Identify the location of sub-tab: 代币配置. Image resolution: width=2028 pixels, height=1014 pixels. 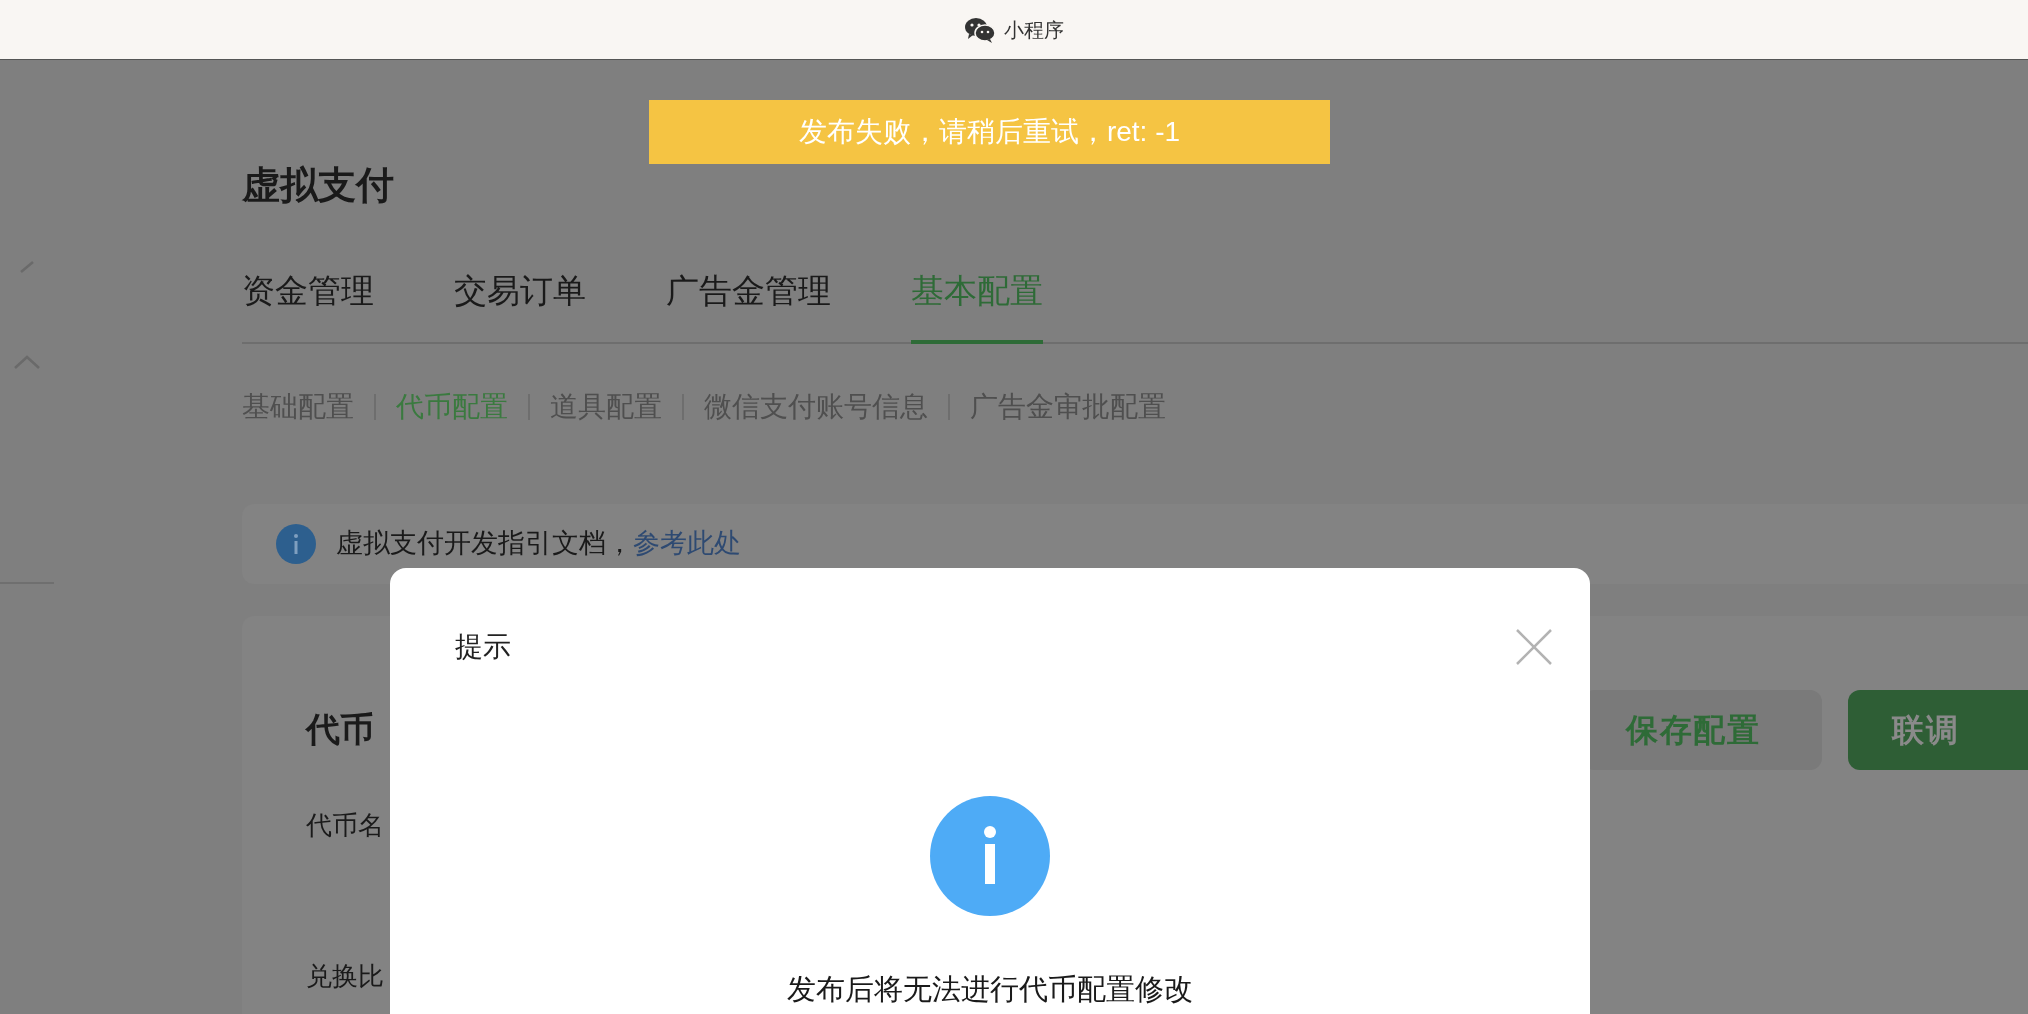
(452, 406).